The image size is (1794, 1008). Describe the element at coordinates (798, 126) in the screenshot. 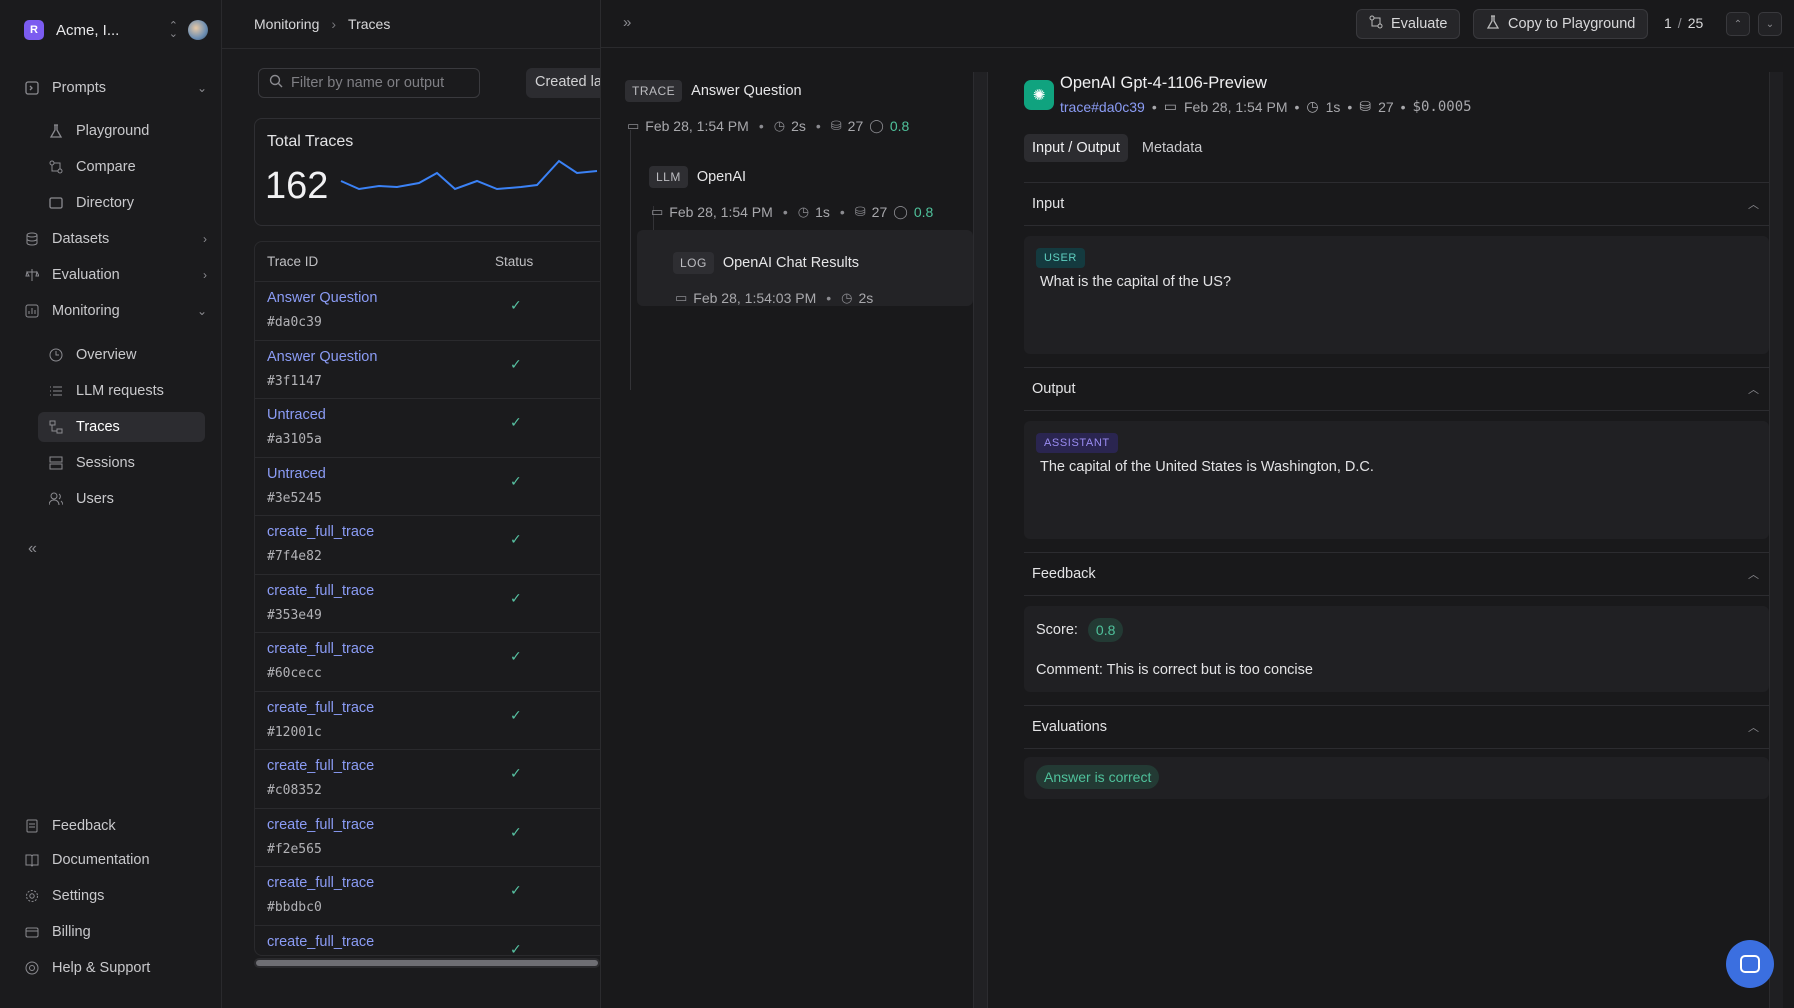

I see `trace-duration: 2s` at that location.